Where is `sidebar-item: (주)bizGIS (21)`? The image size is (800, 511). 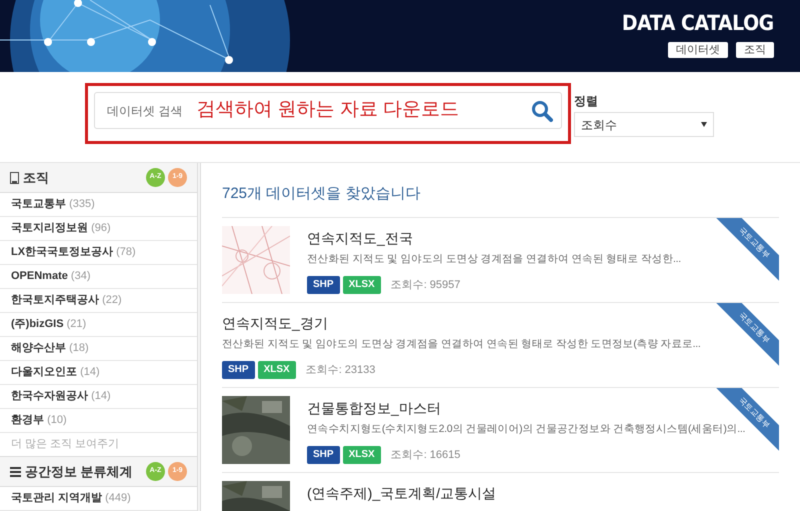 sidebar-item: (주)bizGIS (21) is located at coordinates (98, 325).